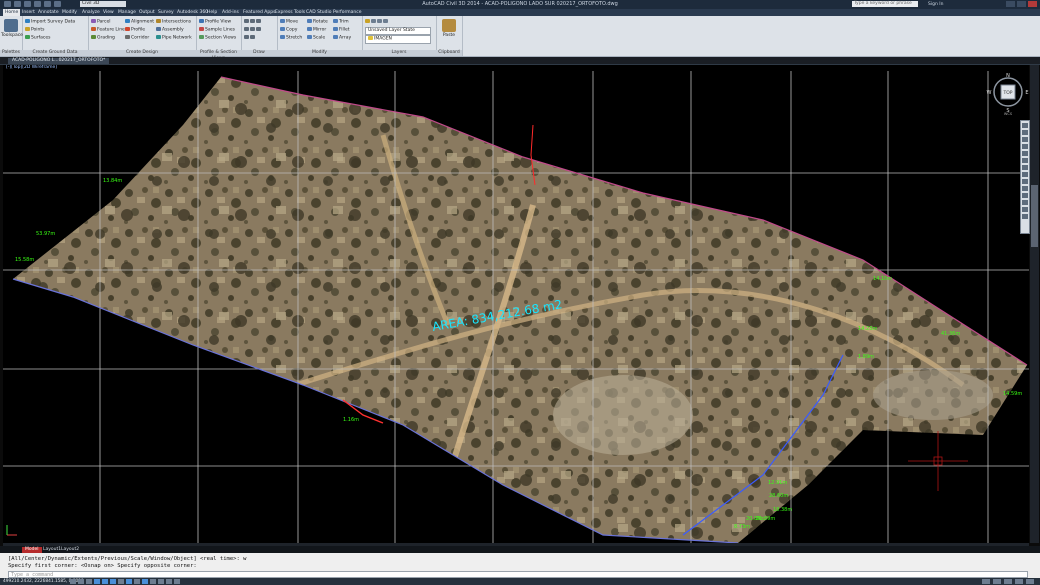  What do you see at coordinates (1008, 581) in the screenshot?
I see `lock-icon` at bounding box center [1008, 581].